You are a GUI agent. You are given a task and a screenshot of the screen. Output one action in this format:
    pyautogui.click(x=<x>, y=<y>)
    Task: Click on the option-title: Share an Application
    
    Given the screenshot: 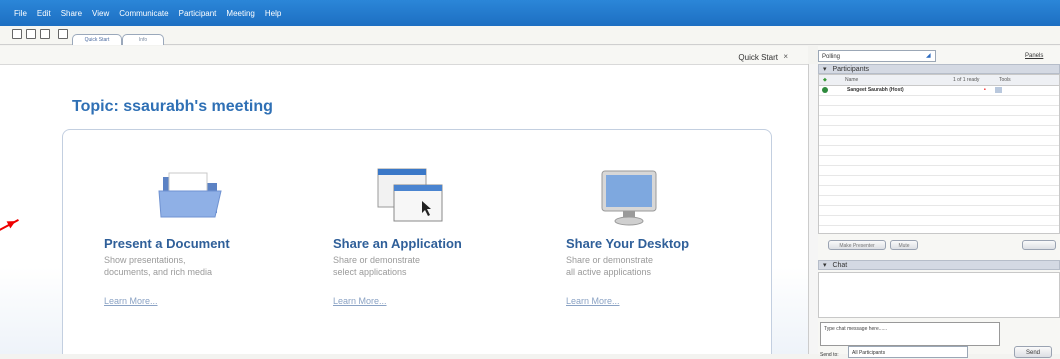 What is the action you would take?
    pyautogui.click(x=438, y=243)
    